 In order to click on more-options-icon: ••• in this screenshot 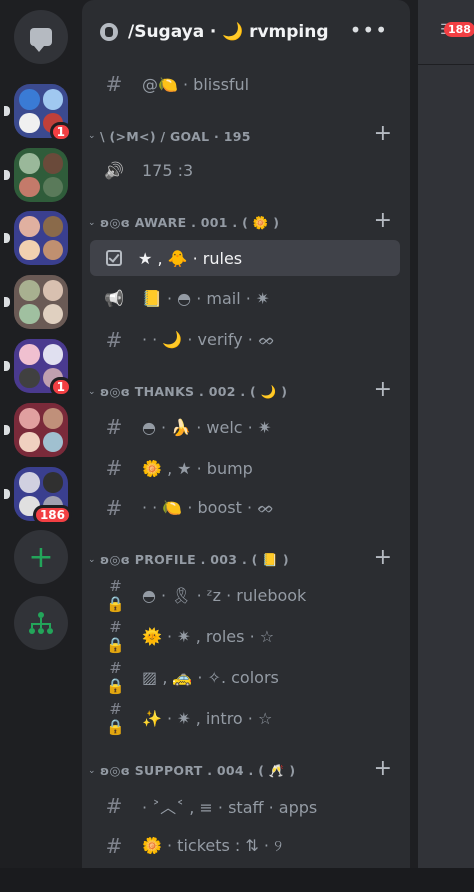, I will do `click(369, 30)`.